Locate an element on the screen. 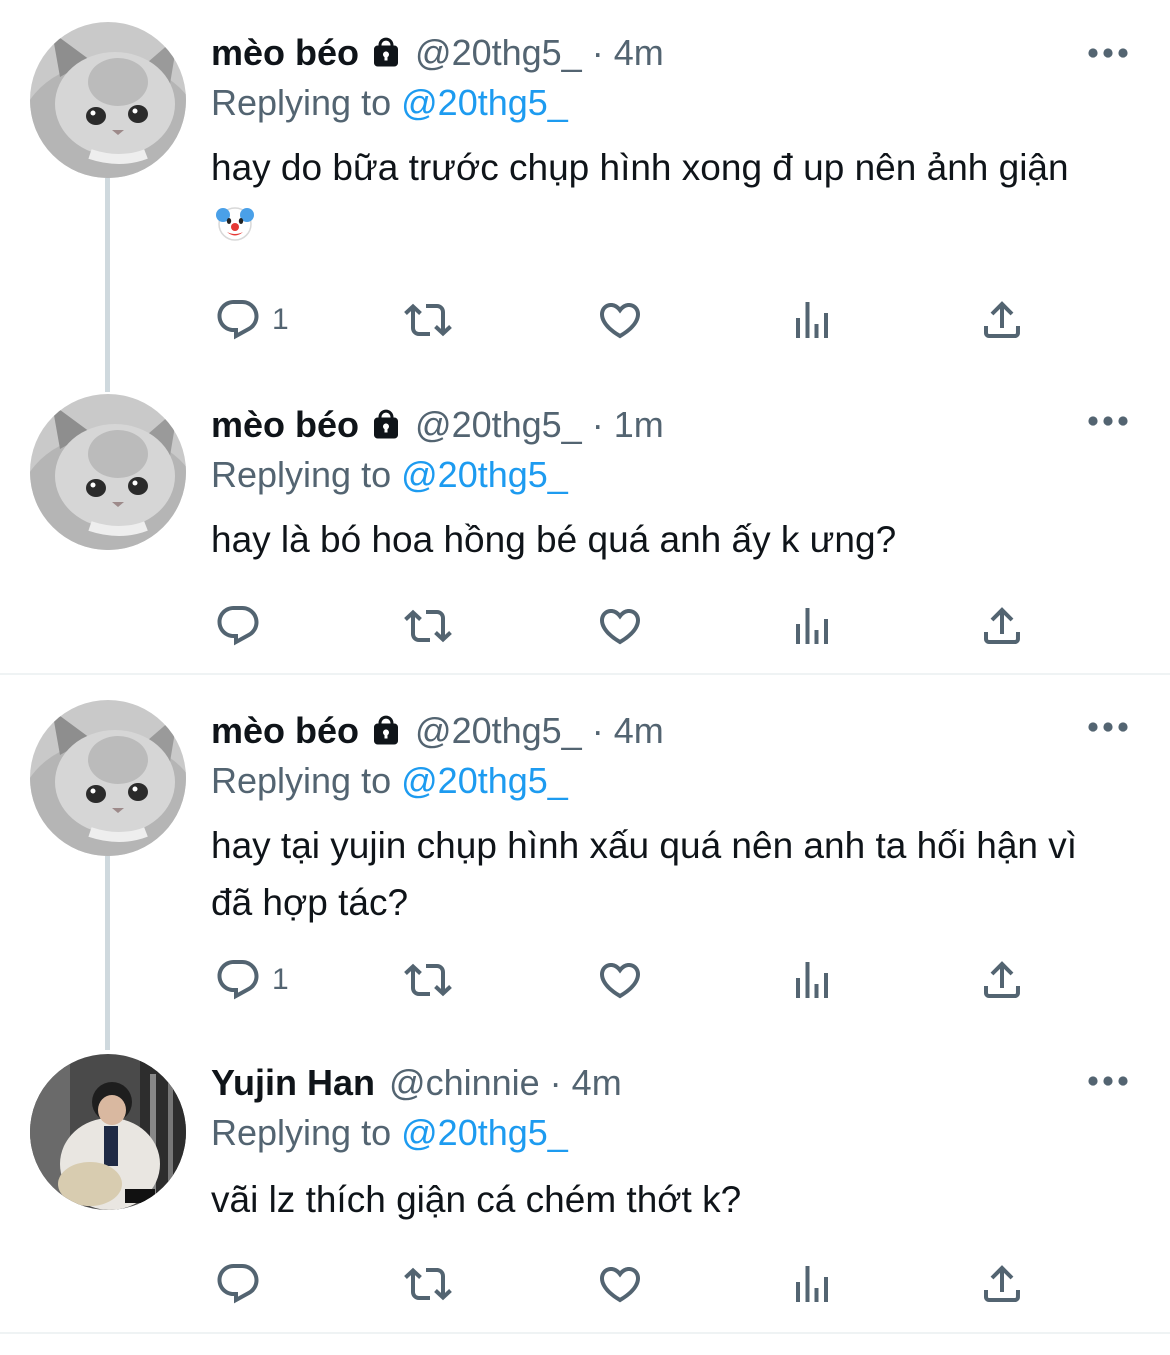 This screenshot has height=1355, width=1170. clown-emoji-icon is located at coordinates (235, 223).